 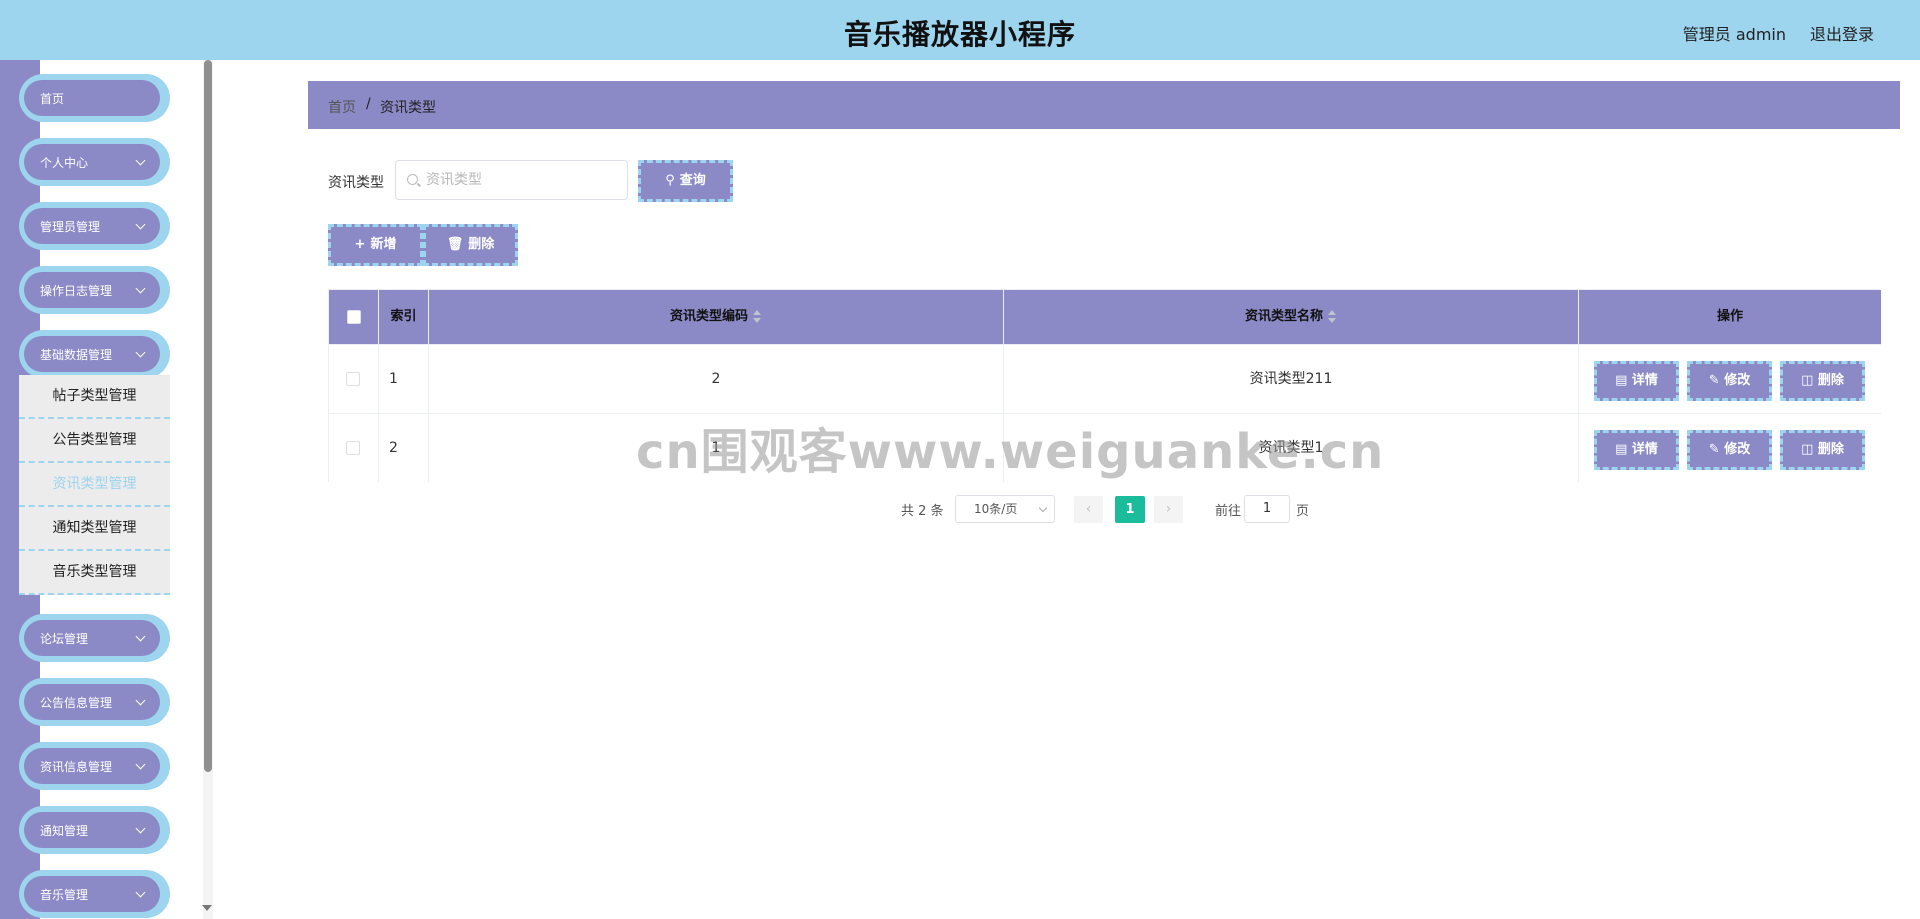 What do you see at coordinates (959, 34) in the screenshot?
I see `app-title: 音乐播放器小程序` at bounding box center [959, 34].